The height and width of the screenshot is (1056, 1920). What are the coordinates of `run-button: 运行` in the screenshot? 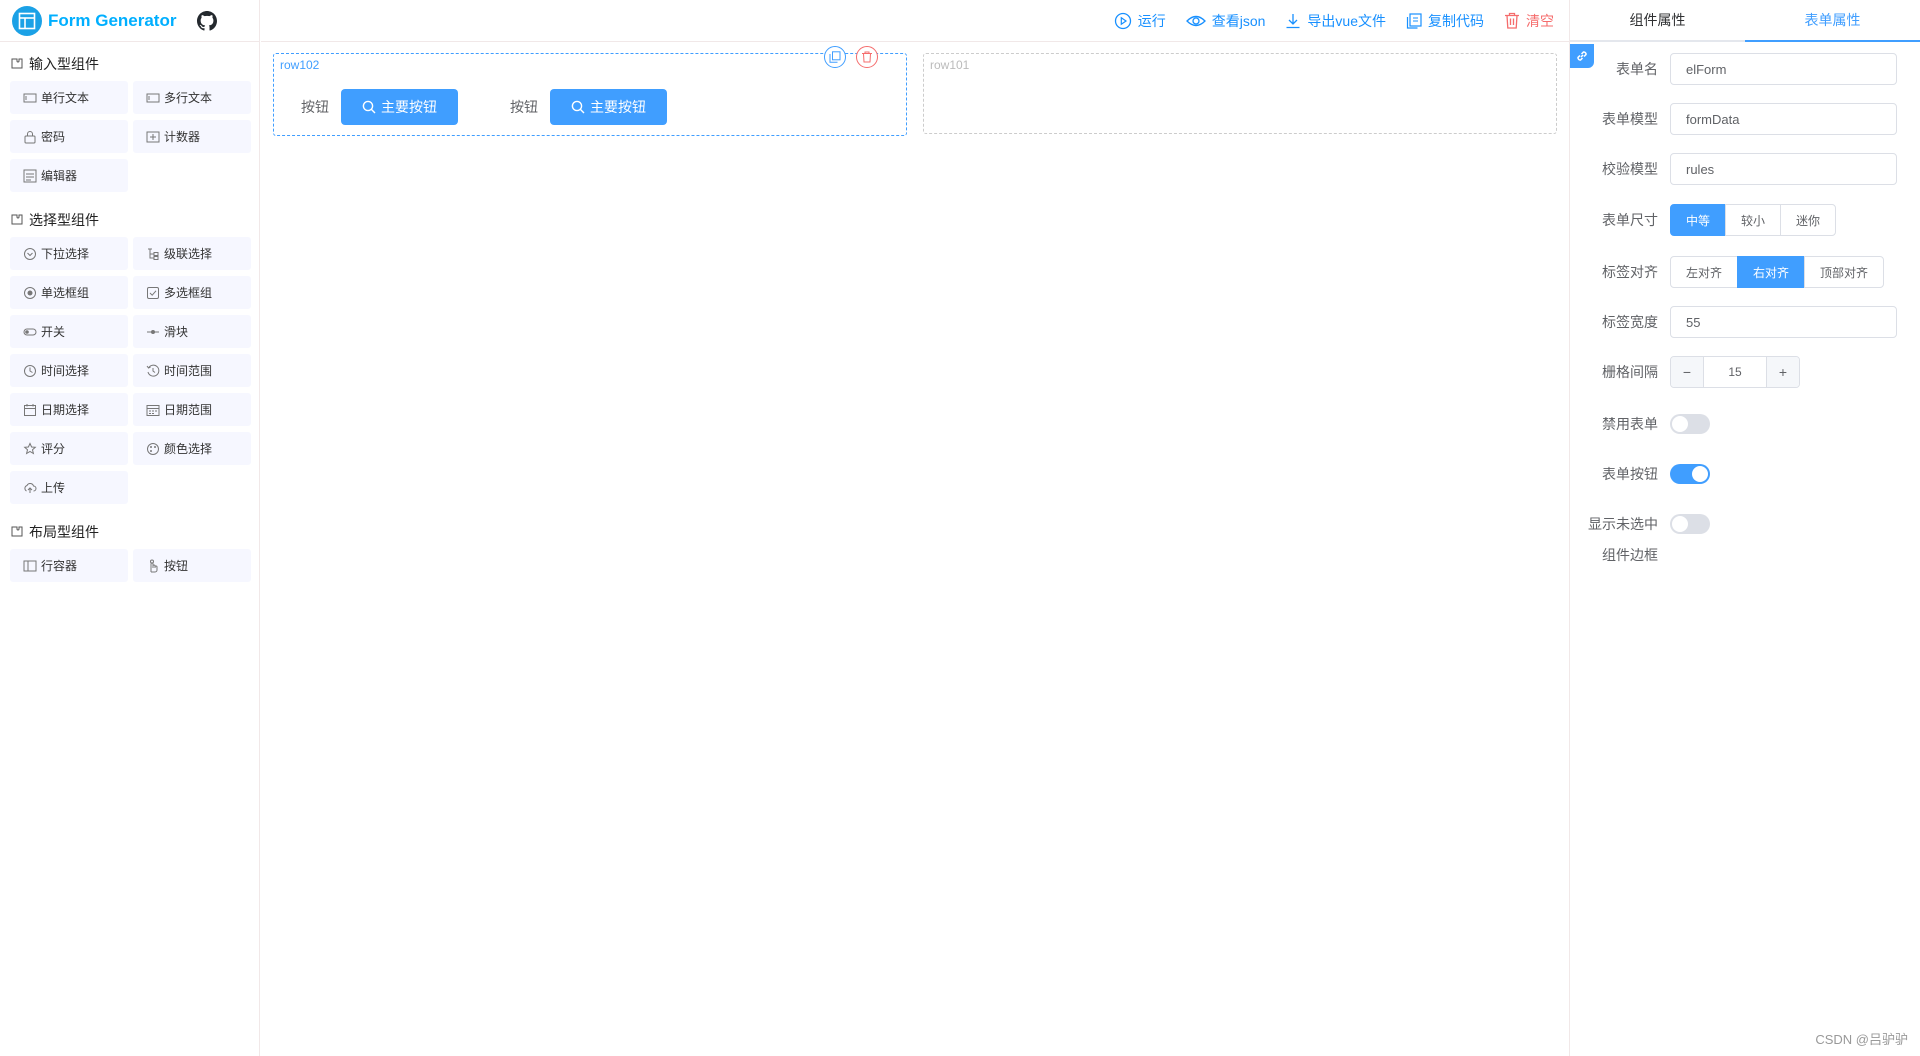 It's located at (1140, 21).